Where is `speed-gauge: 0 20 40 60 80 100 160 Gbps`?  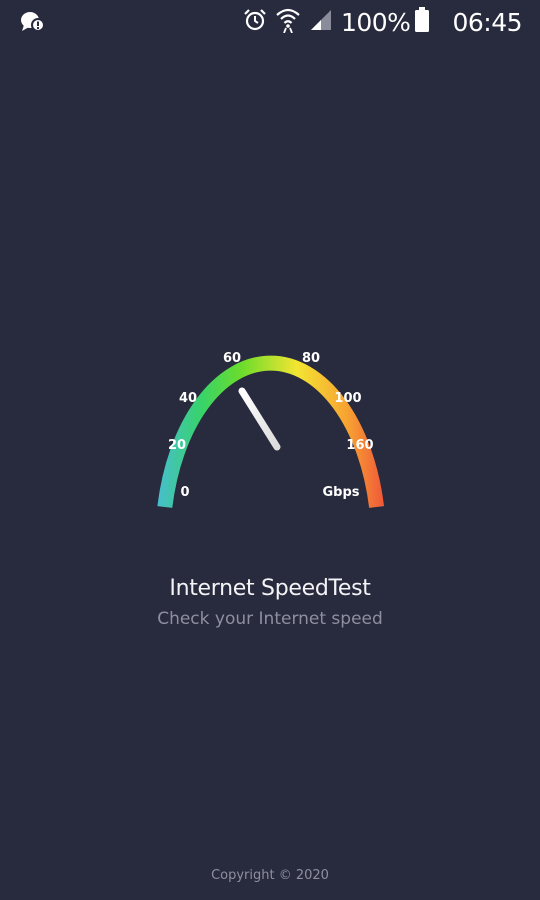 speed-gauge: 0 20 40 60 80 100 160 Gbps is located at coordinates (271, 429).